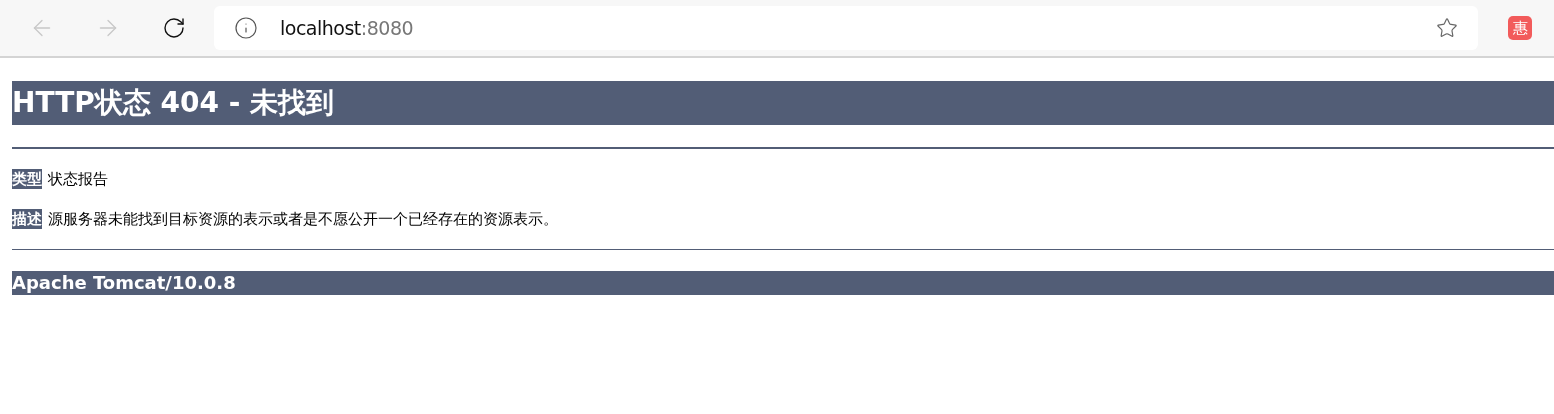  What do you see at coordinates (1447, 28) in the screenshot?
I see `add-favorite-icon` at bounding box center [1447, 28].